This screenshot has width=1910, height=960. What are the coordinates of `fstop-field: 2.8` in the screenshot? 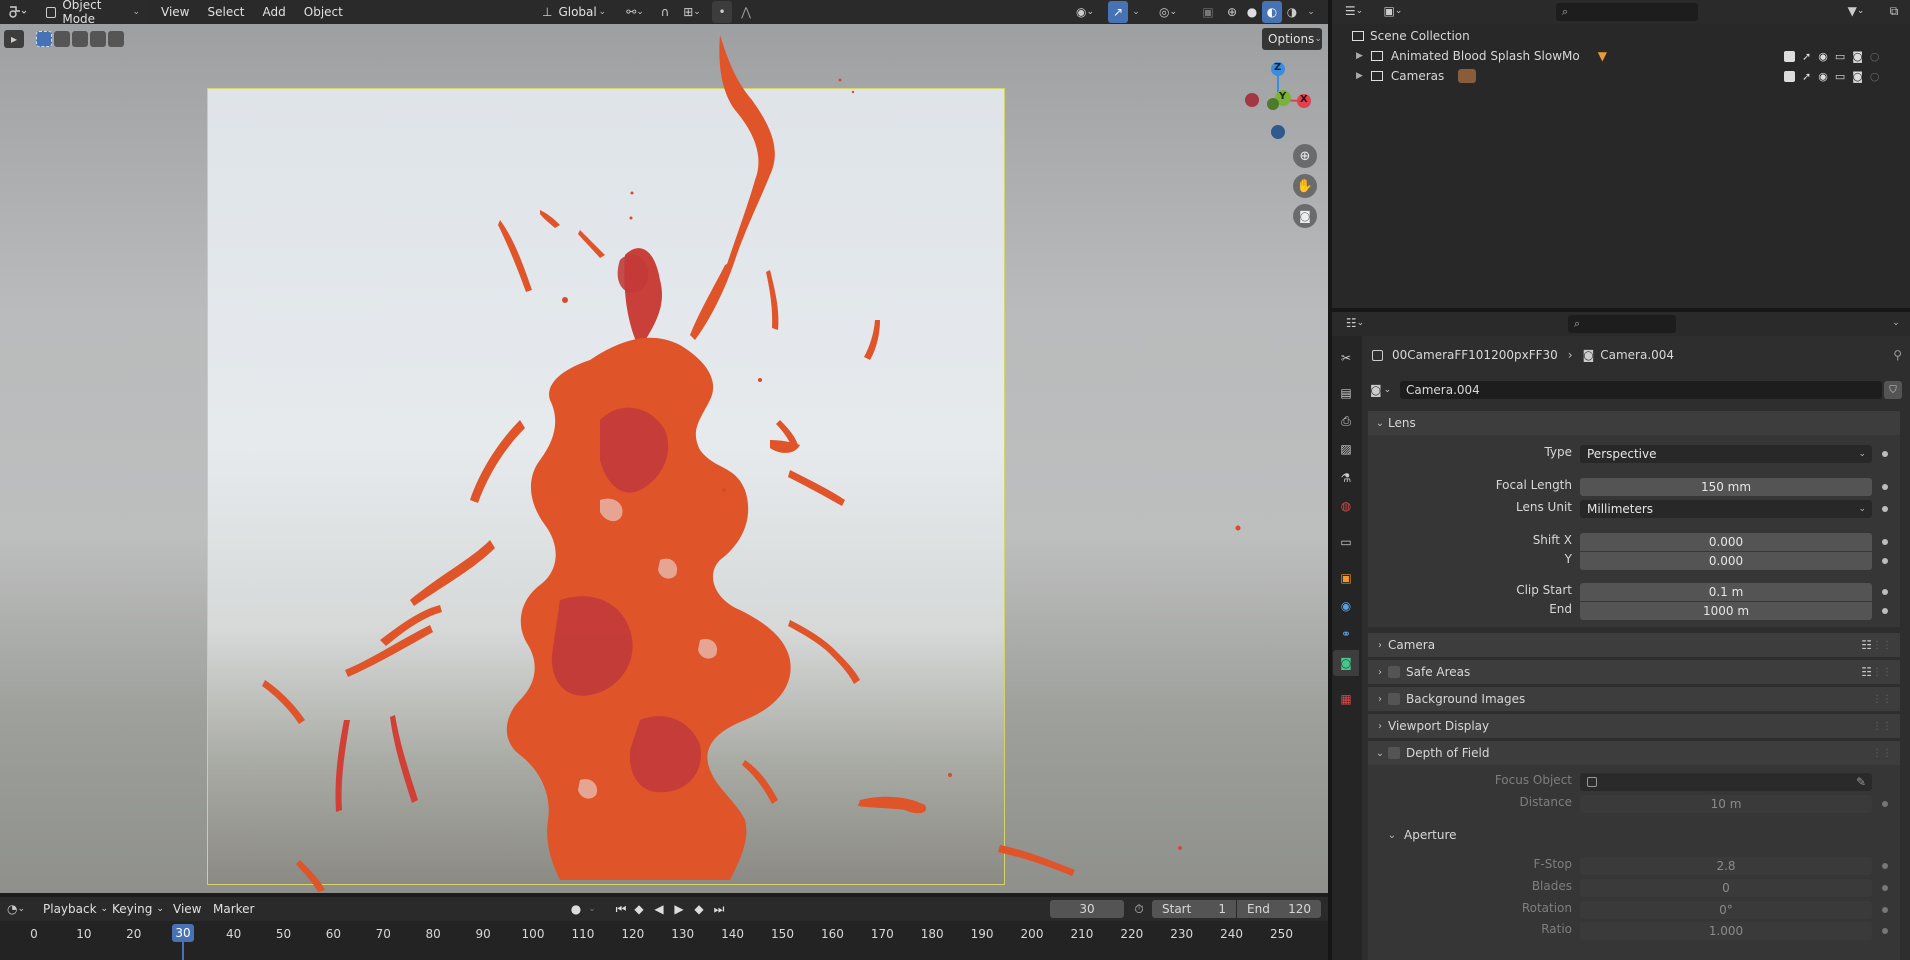 It's located at (1726, 866).